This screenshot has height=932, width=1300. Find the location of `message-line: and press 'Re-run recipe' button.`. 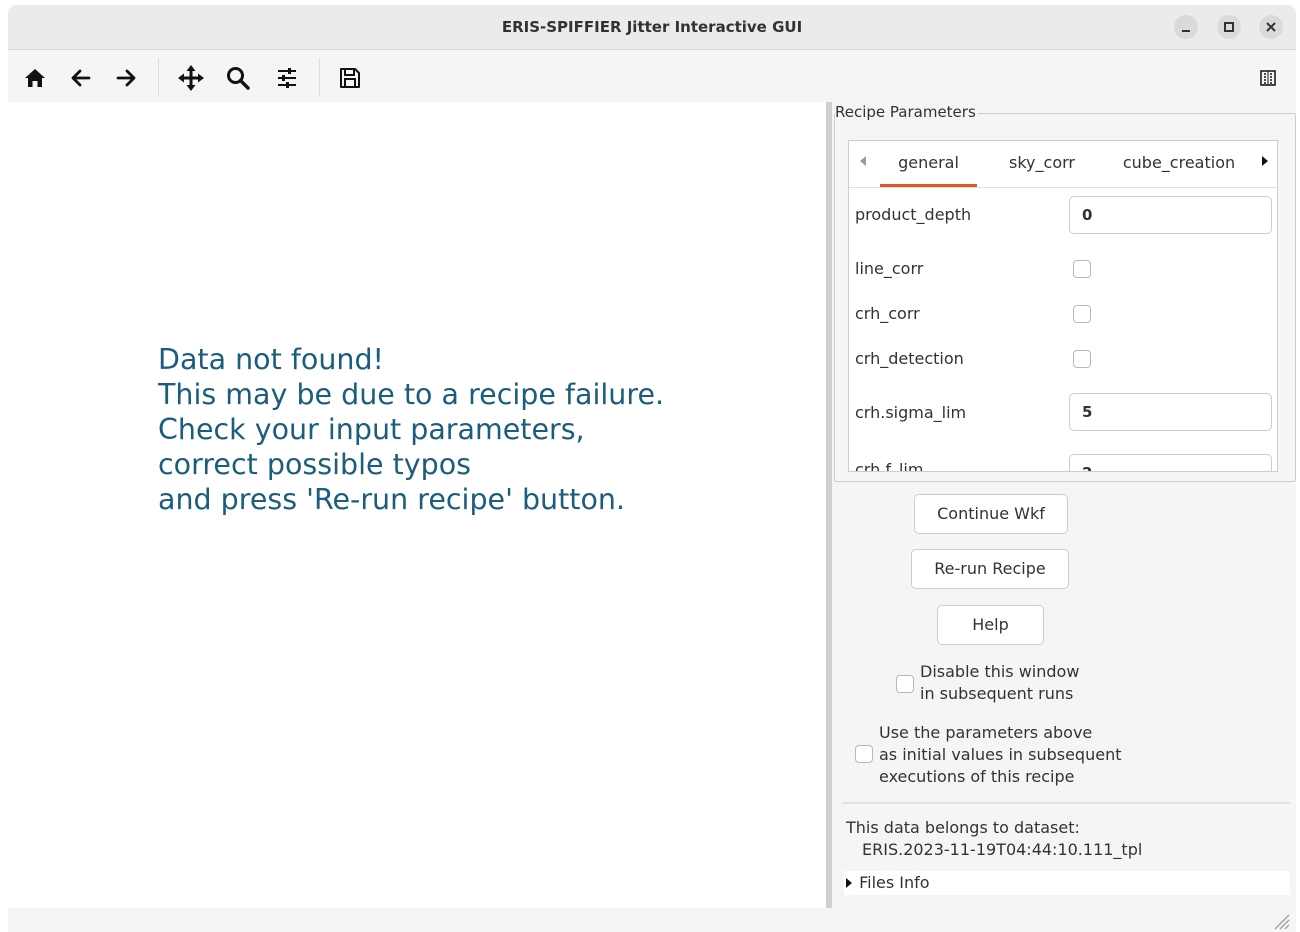

message-line: and press 'Re-run recipe' button. is located at coordinates (392, 499).